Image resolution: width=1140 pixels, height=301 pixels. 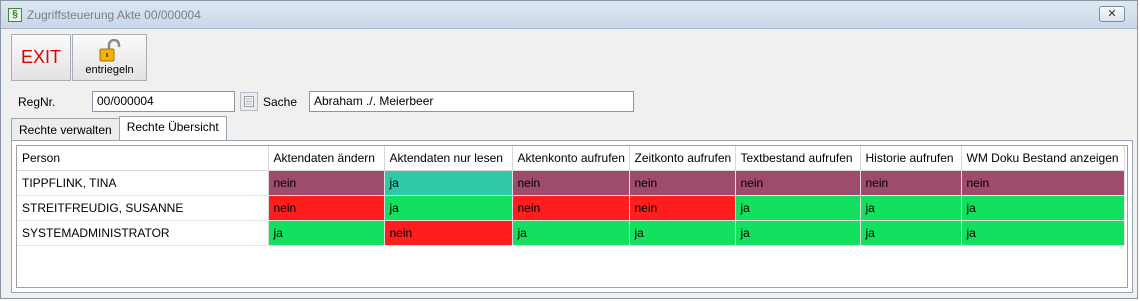 I want to click on title-bar: § Zugriffsteuerung Akte 00/000004 ✕, so click(x=569, y=15).